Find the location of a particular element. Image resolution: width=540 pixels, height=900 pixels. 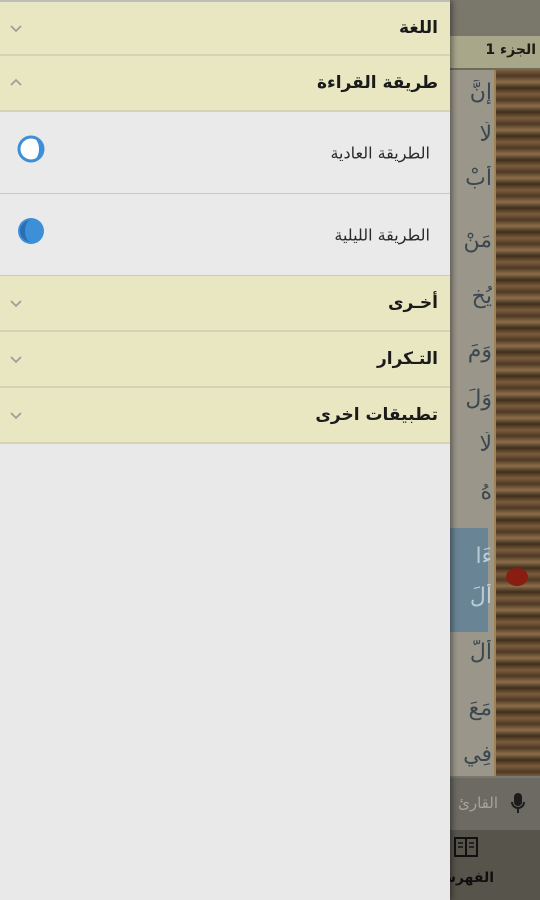

option-day-mode: الطريقة العادية is located at coordinates (225, 153).